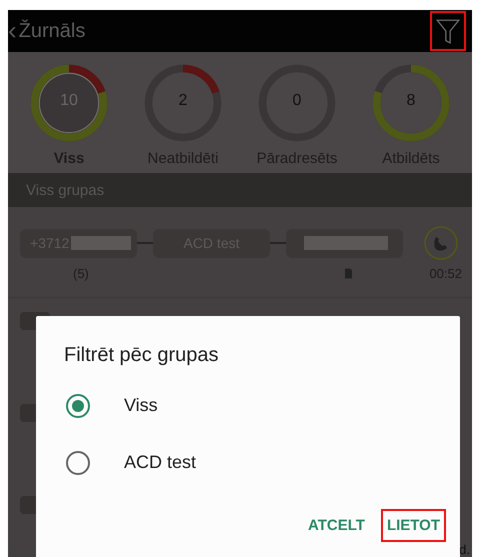 This screenshot has width=480, height=557. I want to click on cancel-button: ATCELT, so click(336, 525).